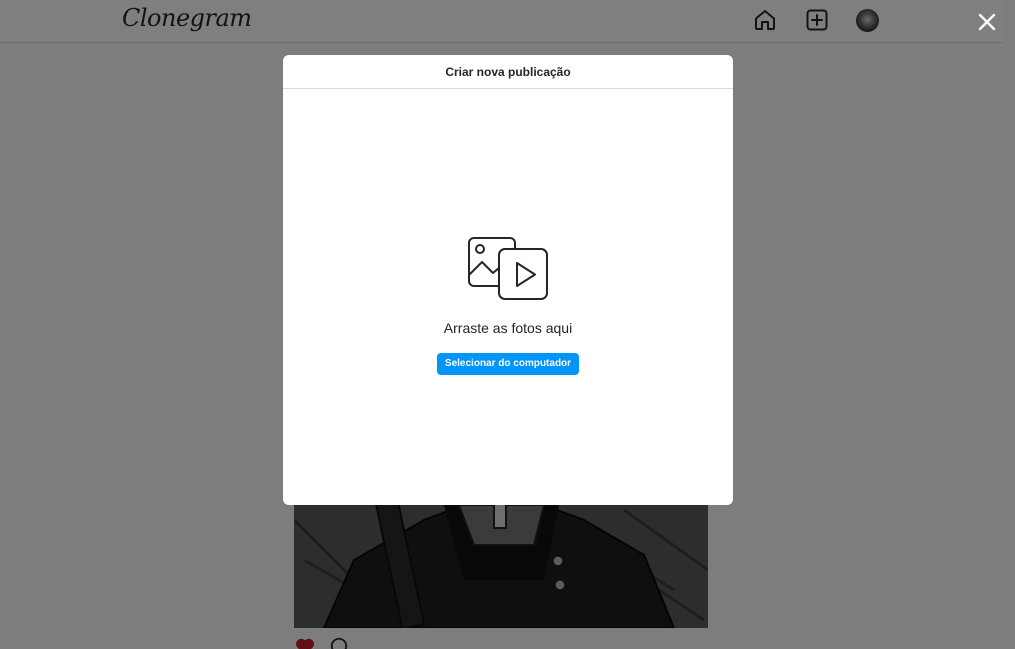  What do you see at coordinates (508, 269) in the screenshot?
I see `photo-video-icon` at bounding box center [508, 269].